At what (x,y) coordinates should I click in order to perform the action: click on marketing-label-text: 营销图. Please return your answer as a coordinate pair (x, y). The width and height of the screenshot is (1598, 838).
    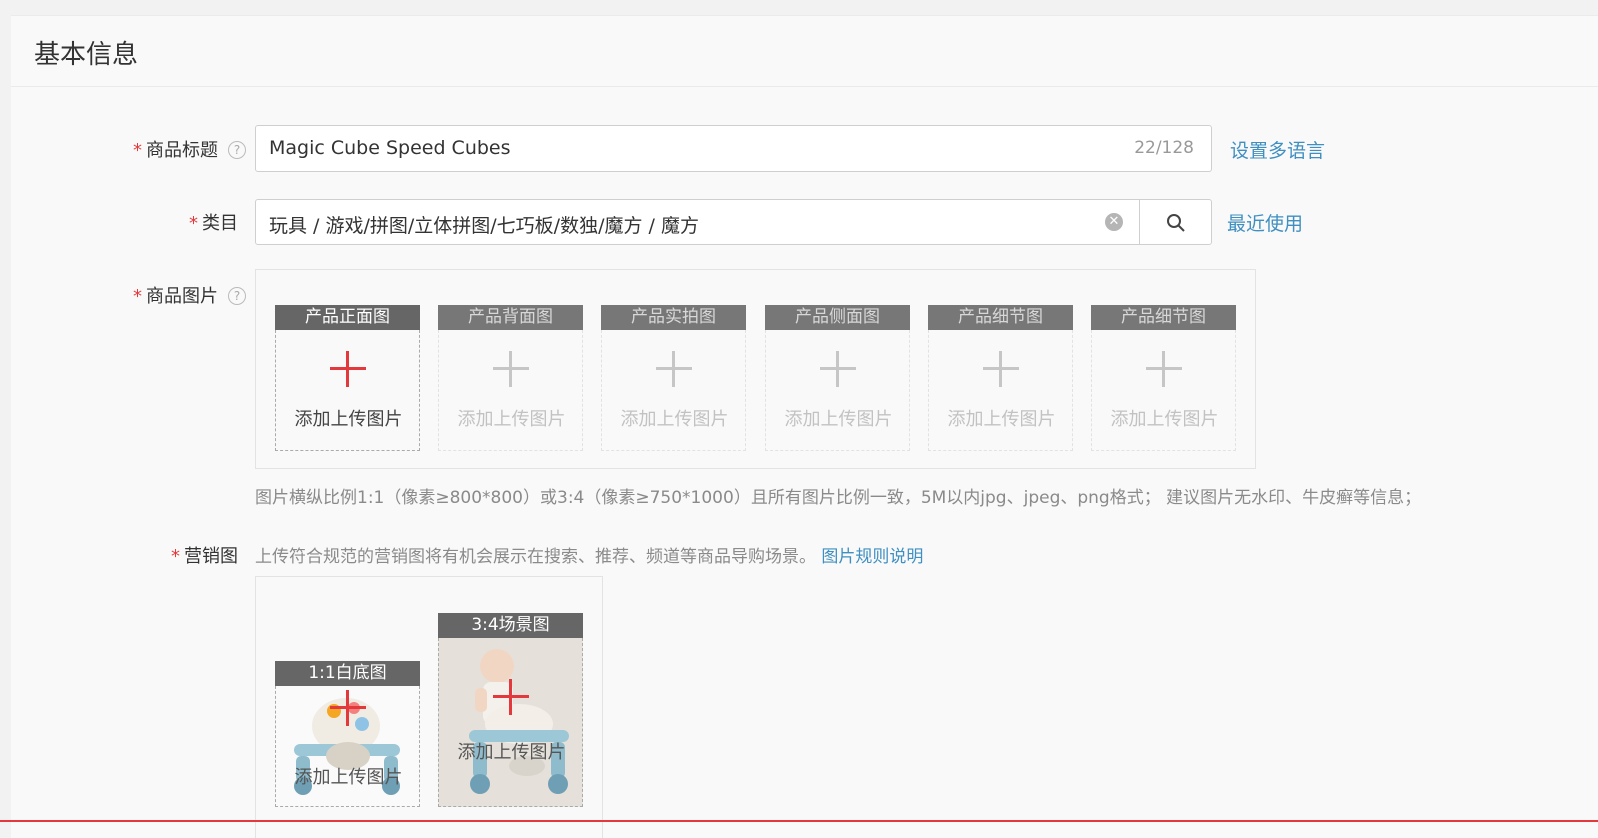
    Looking at the image, I should click on (211, 556).